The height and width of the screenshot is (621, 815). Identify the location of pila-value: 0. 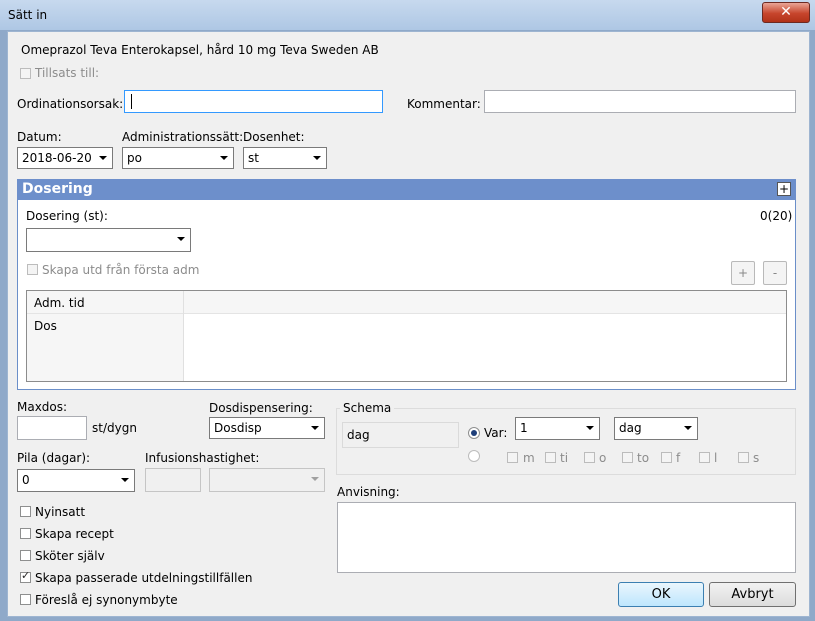
(26, 480).